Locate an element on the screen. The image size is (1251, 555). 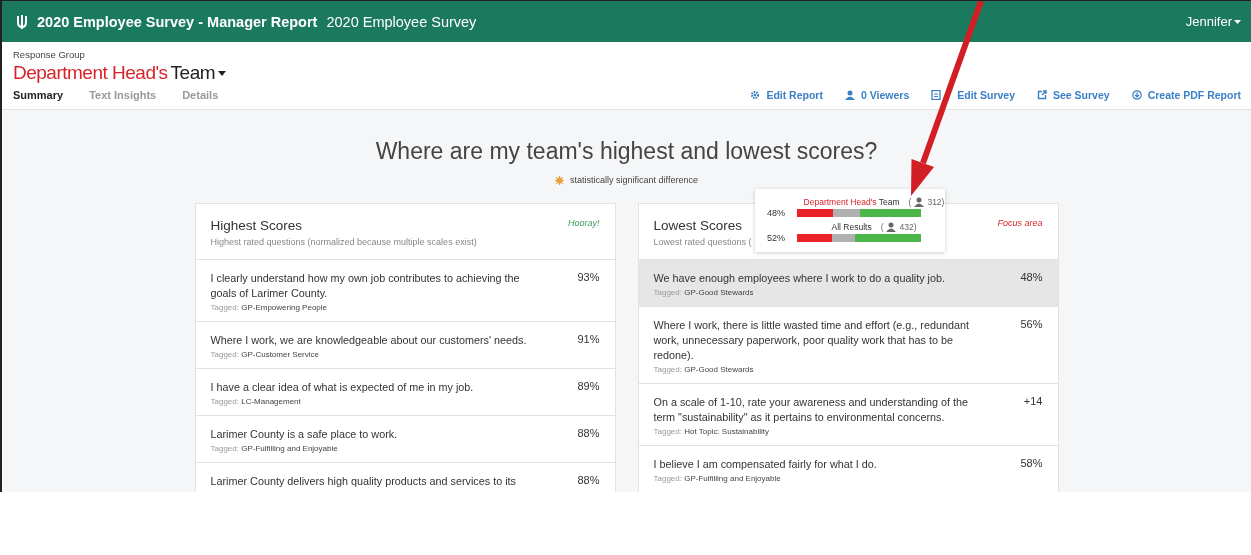
question-text: Larimer County is a safe place to work. is located at coordinates (304, 434).